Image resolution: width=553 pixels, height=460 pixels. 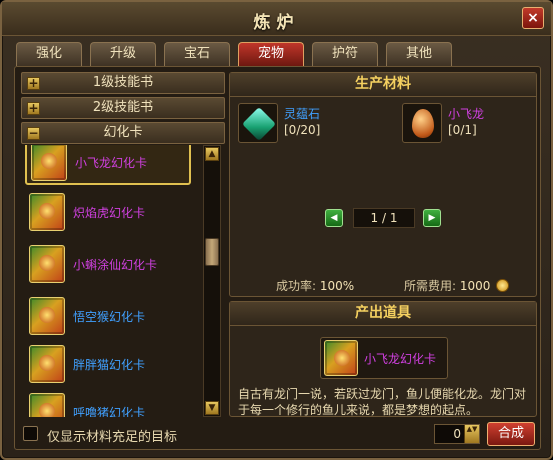 What do you see at coordinates (432, 218) in the screenshot?
I see `next-page-icon: ▶` at bounding box center [432, 218].